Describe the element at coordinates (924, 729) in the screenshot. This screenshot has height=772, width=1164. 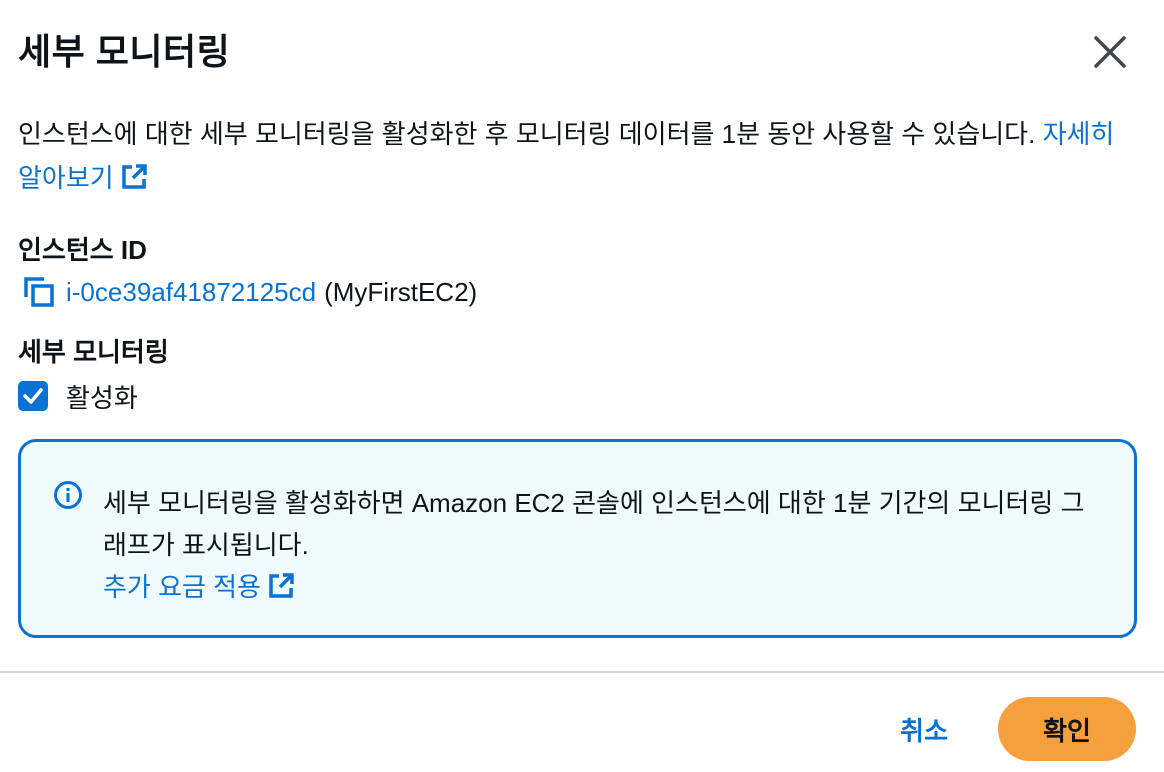
I see `cancel-button: 취소` at that location.